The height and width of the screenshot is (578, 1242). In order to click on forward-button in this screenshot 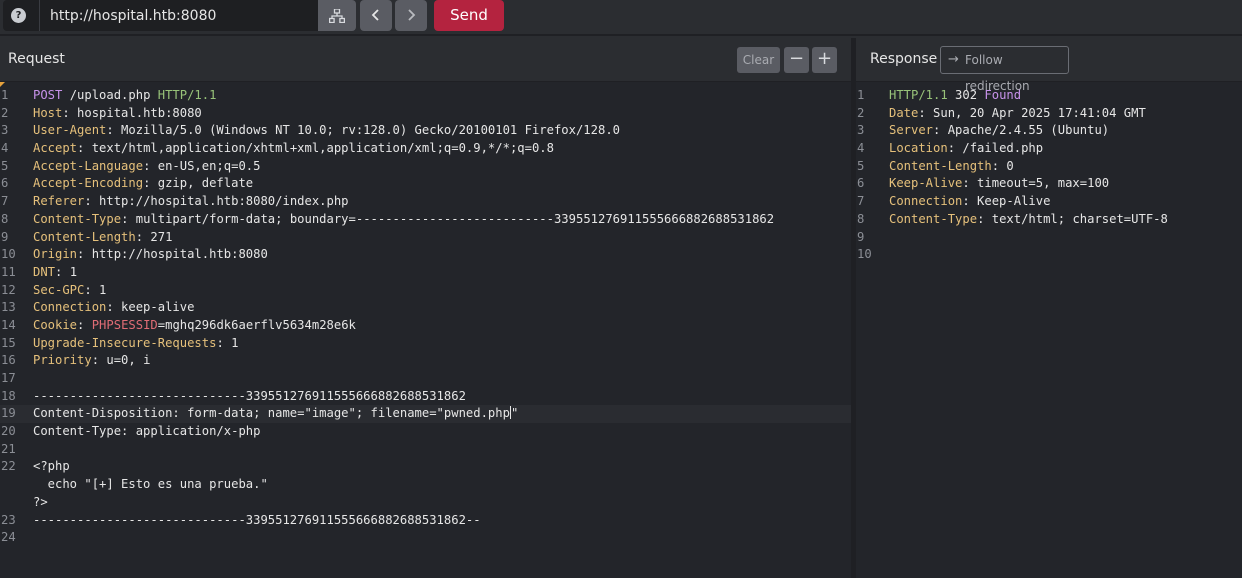, I will do `click(411, 15)`.